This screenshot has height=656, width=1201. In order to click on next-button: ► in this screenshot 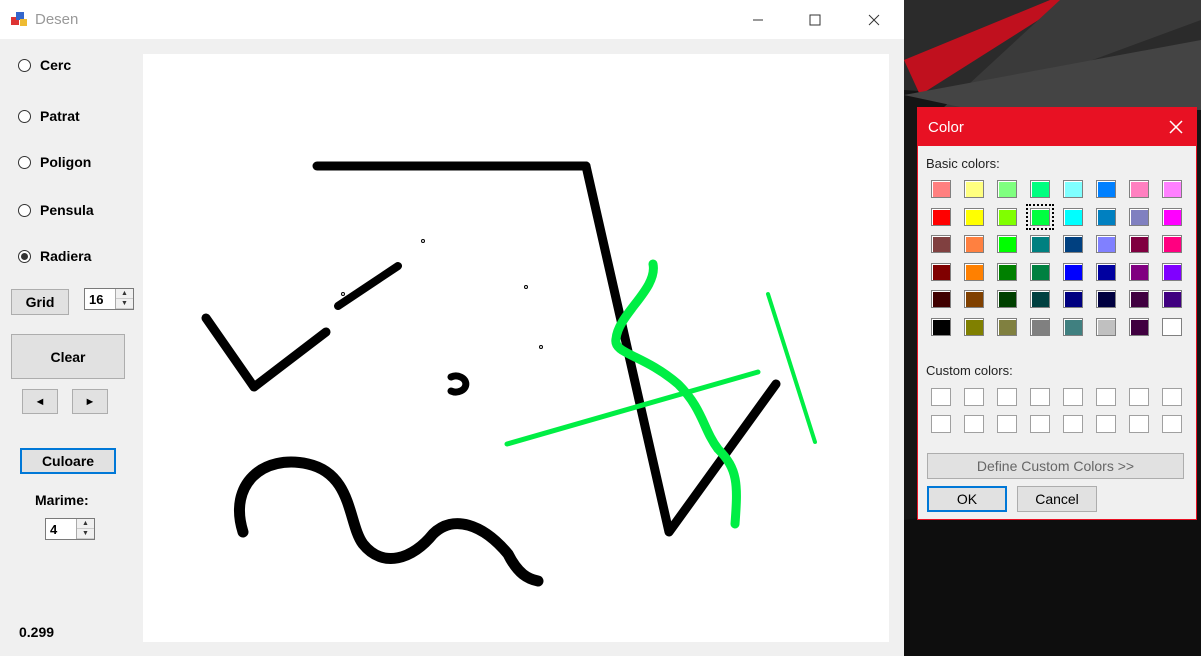, I will do `click(90, 401)`.